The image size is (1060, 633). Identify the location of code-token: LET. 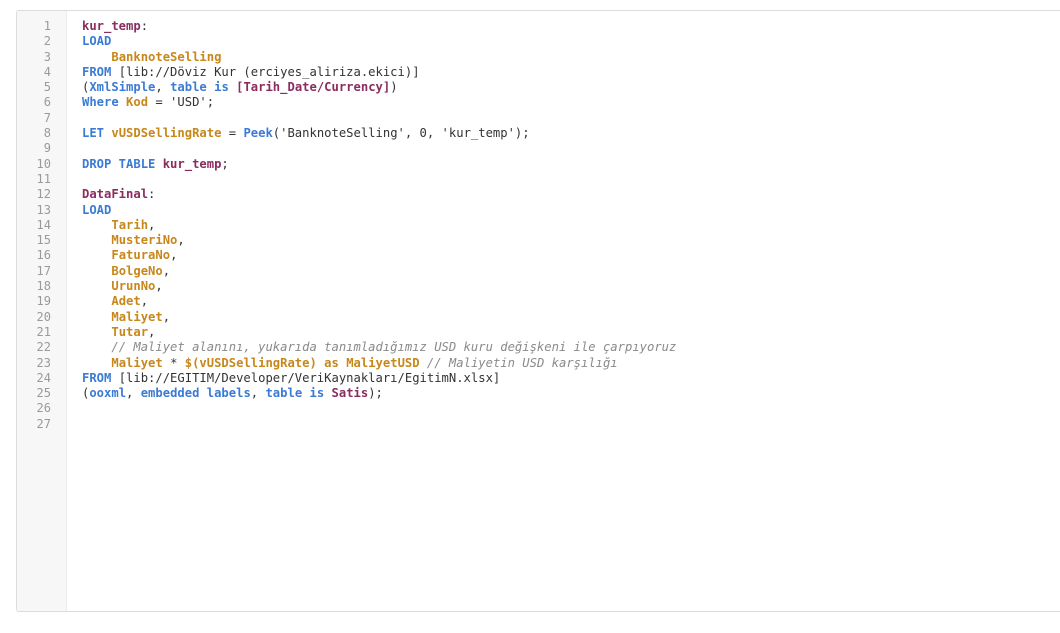
(93, 133).